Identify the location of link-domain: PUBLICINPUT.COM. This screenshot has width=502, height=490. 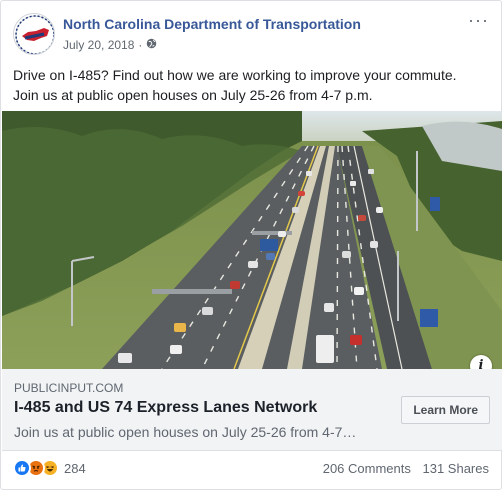
(69, 388).